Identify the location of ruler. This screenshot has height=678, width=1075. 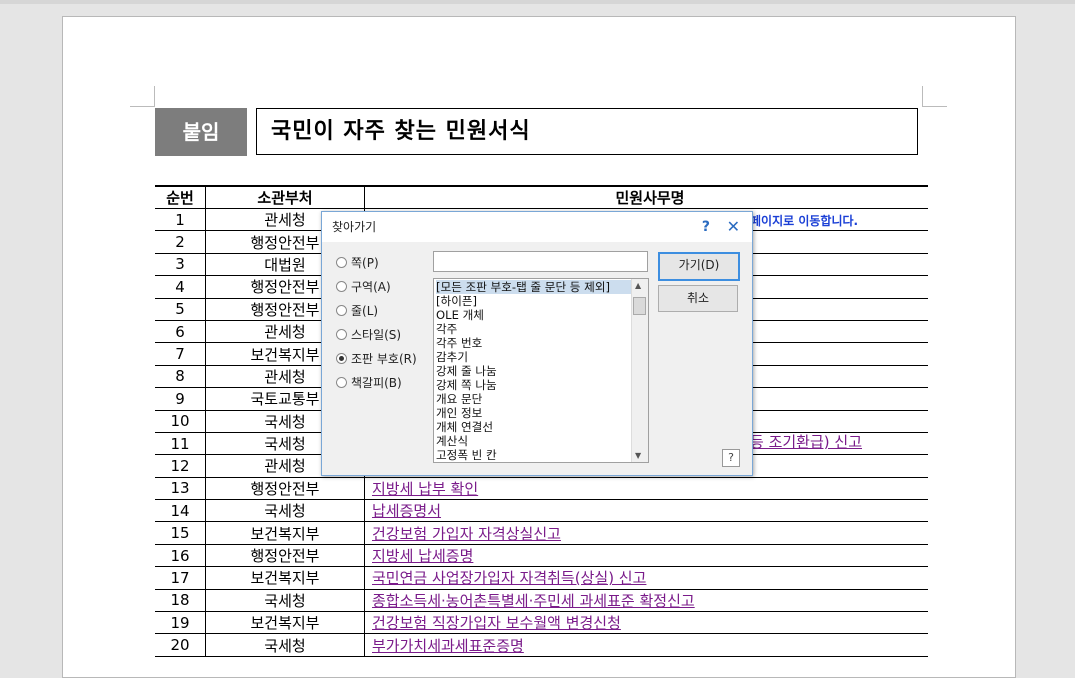
(537, 2).